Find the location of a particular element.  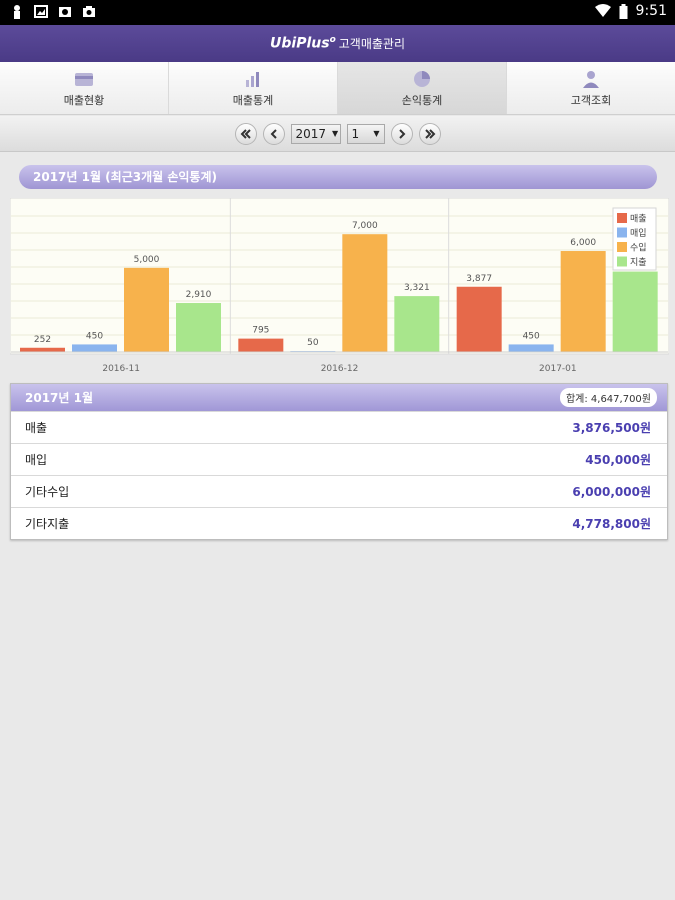

last-period-button is located at coordinates (429, 133).